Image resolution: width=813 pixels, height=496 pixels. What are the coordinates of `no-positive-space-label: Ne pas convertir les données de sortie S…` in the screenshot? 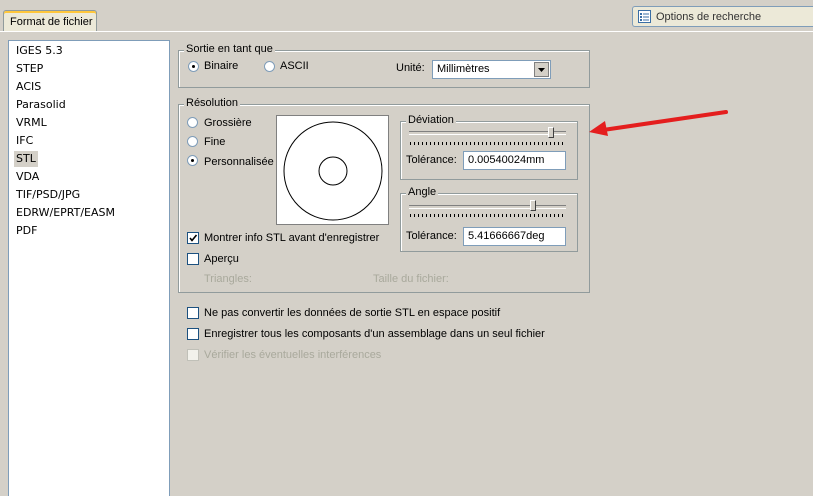 It's located at (352, 313).